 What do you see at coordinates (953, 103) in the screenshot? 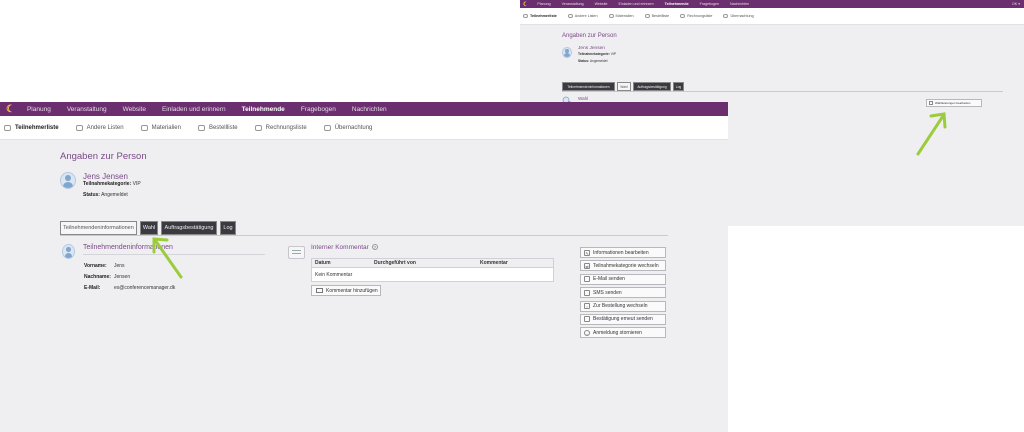
I see `edit-wahl-label: Wahlleistungen bearbeiten` at bounding box center [953, 103].